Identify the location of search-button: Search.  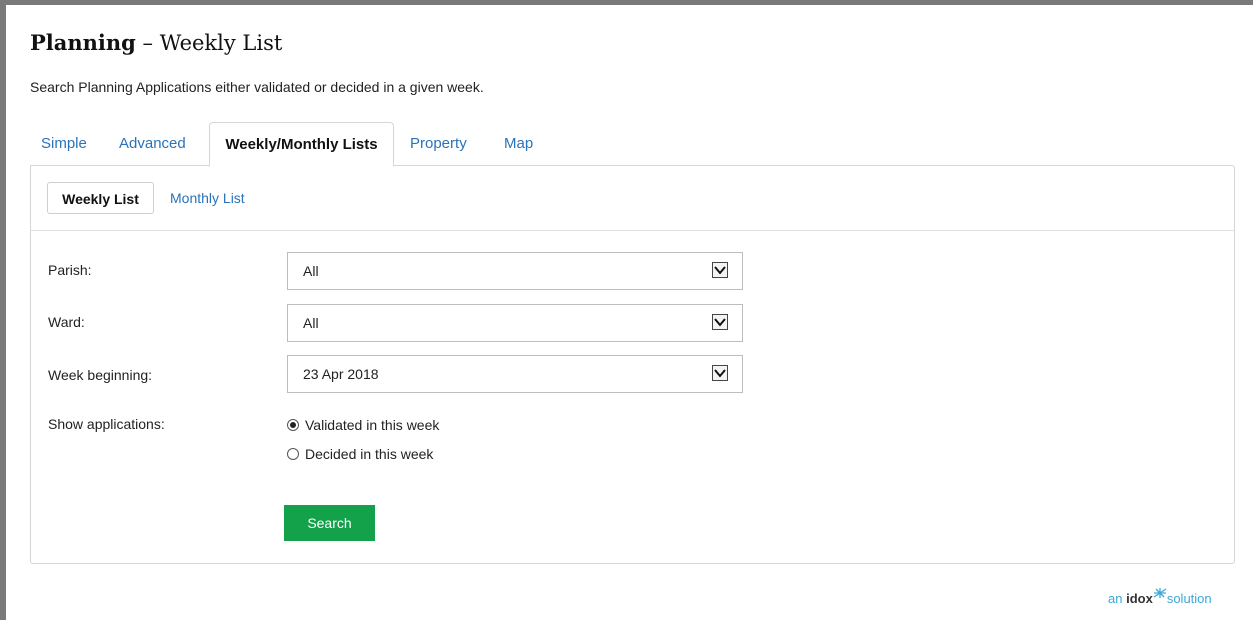
(329, 523).